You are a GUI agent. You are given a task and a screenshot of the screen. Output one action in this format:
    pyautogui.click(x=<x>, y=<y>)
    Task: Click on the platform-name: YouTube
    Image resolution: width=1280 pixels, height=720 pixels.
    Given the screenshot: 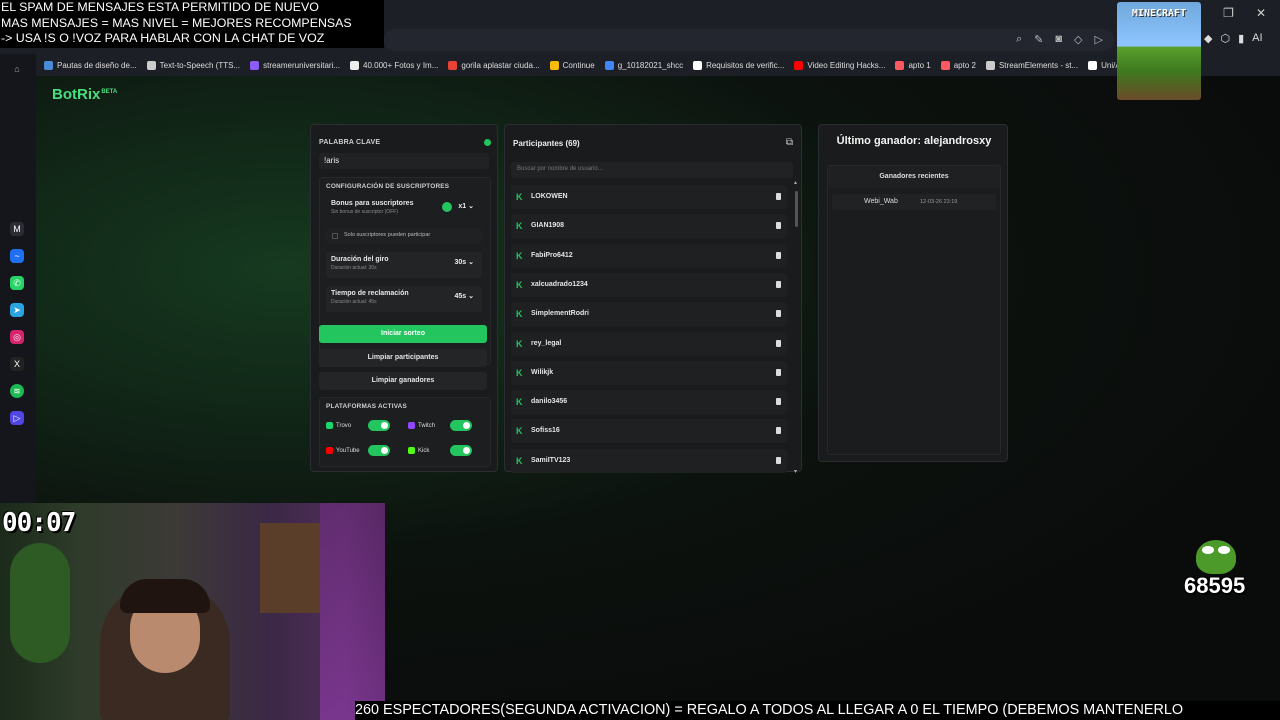 What is the action you would take?
    pyautogui.click(x=348, y=450)
    